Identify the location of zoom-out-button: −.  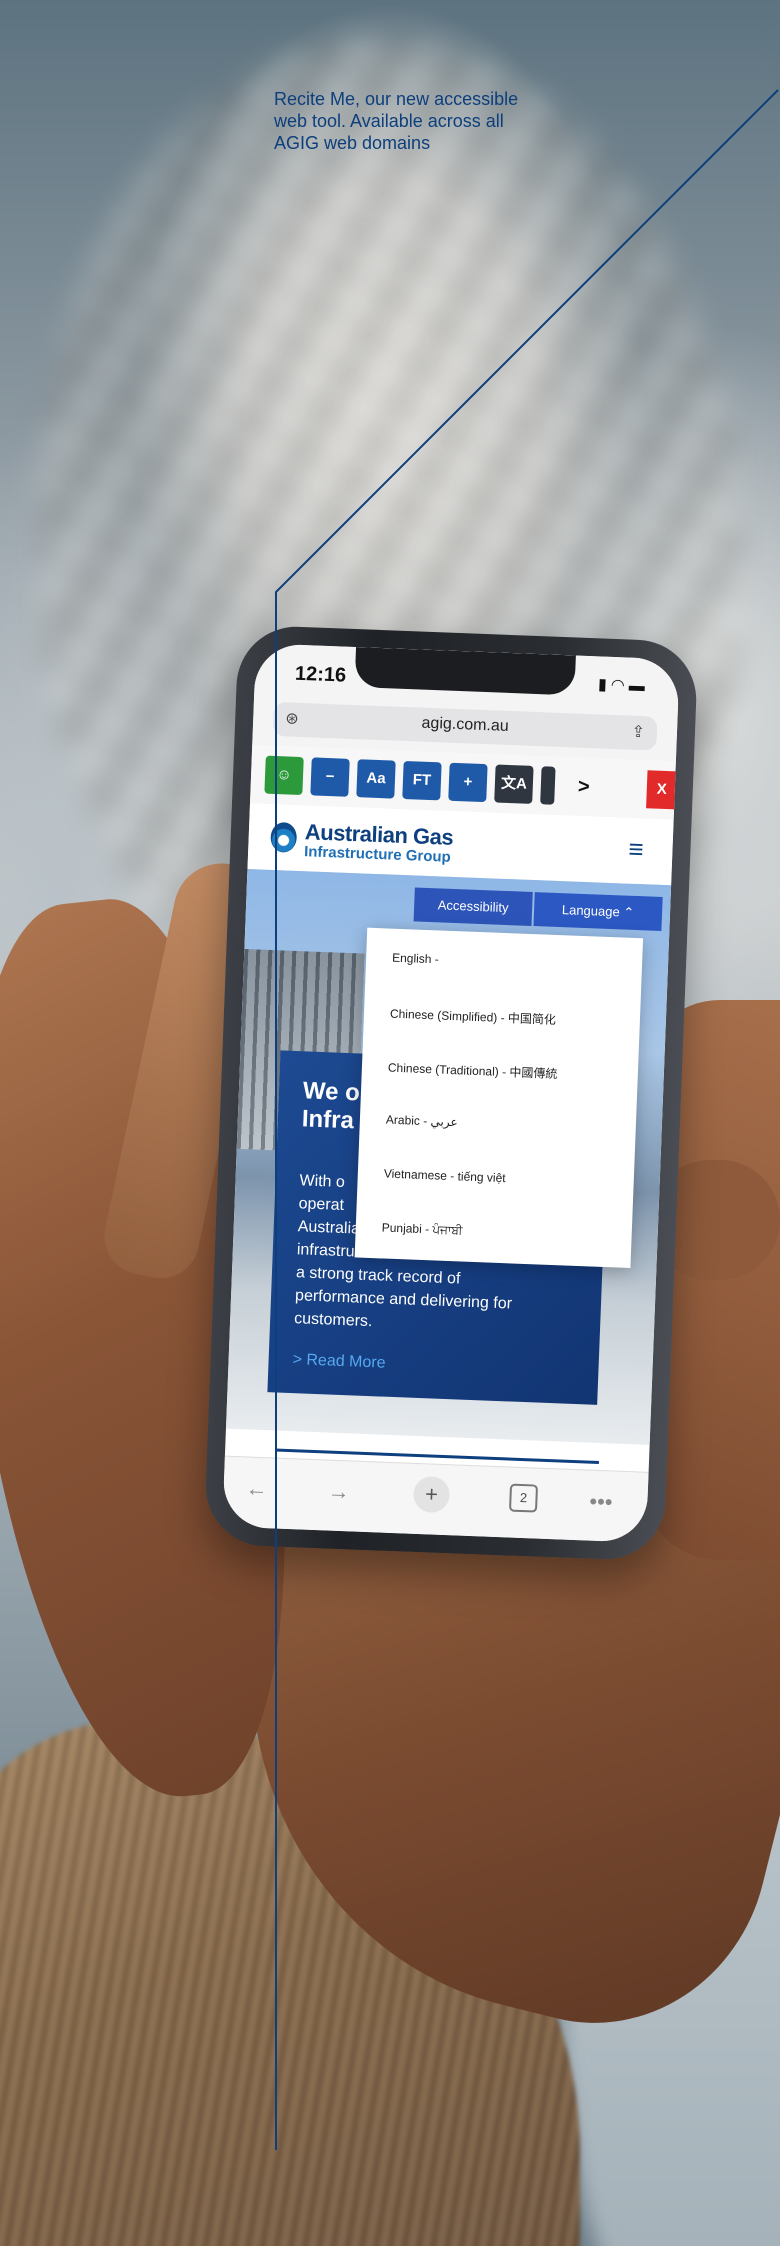
(330, 777).